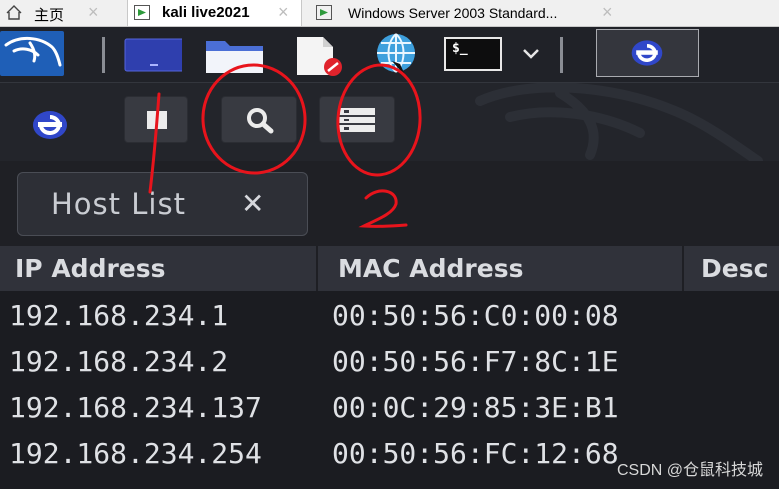 Image resolution: width=779 pixels, height=489 pixels. I want to click on tab-label: kali live2021, so click(206, 12).